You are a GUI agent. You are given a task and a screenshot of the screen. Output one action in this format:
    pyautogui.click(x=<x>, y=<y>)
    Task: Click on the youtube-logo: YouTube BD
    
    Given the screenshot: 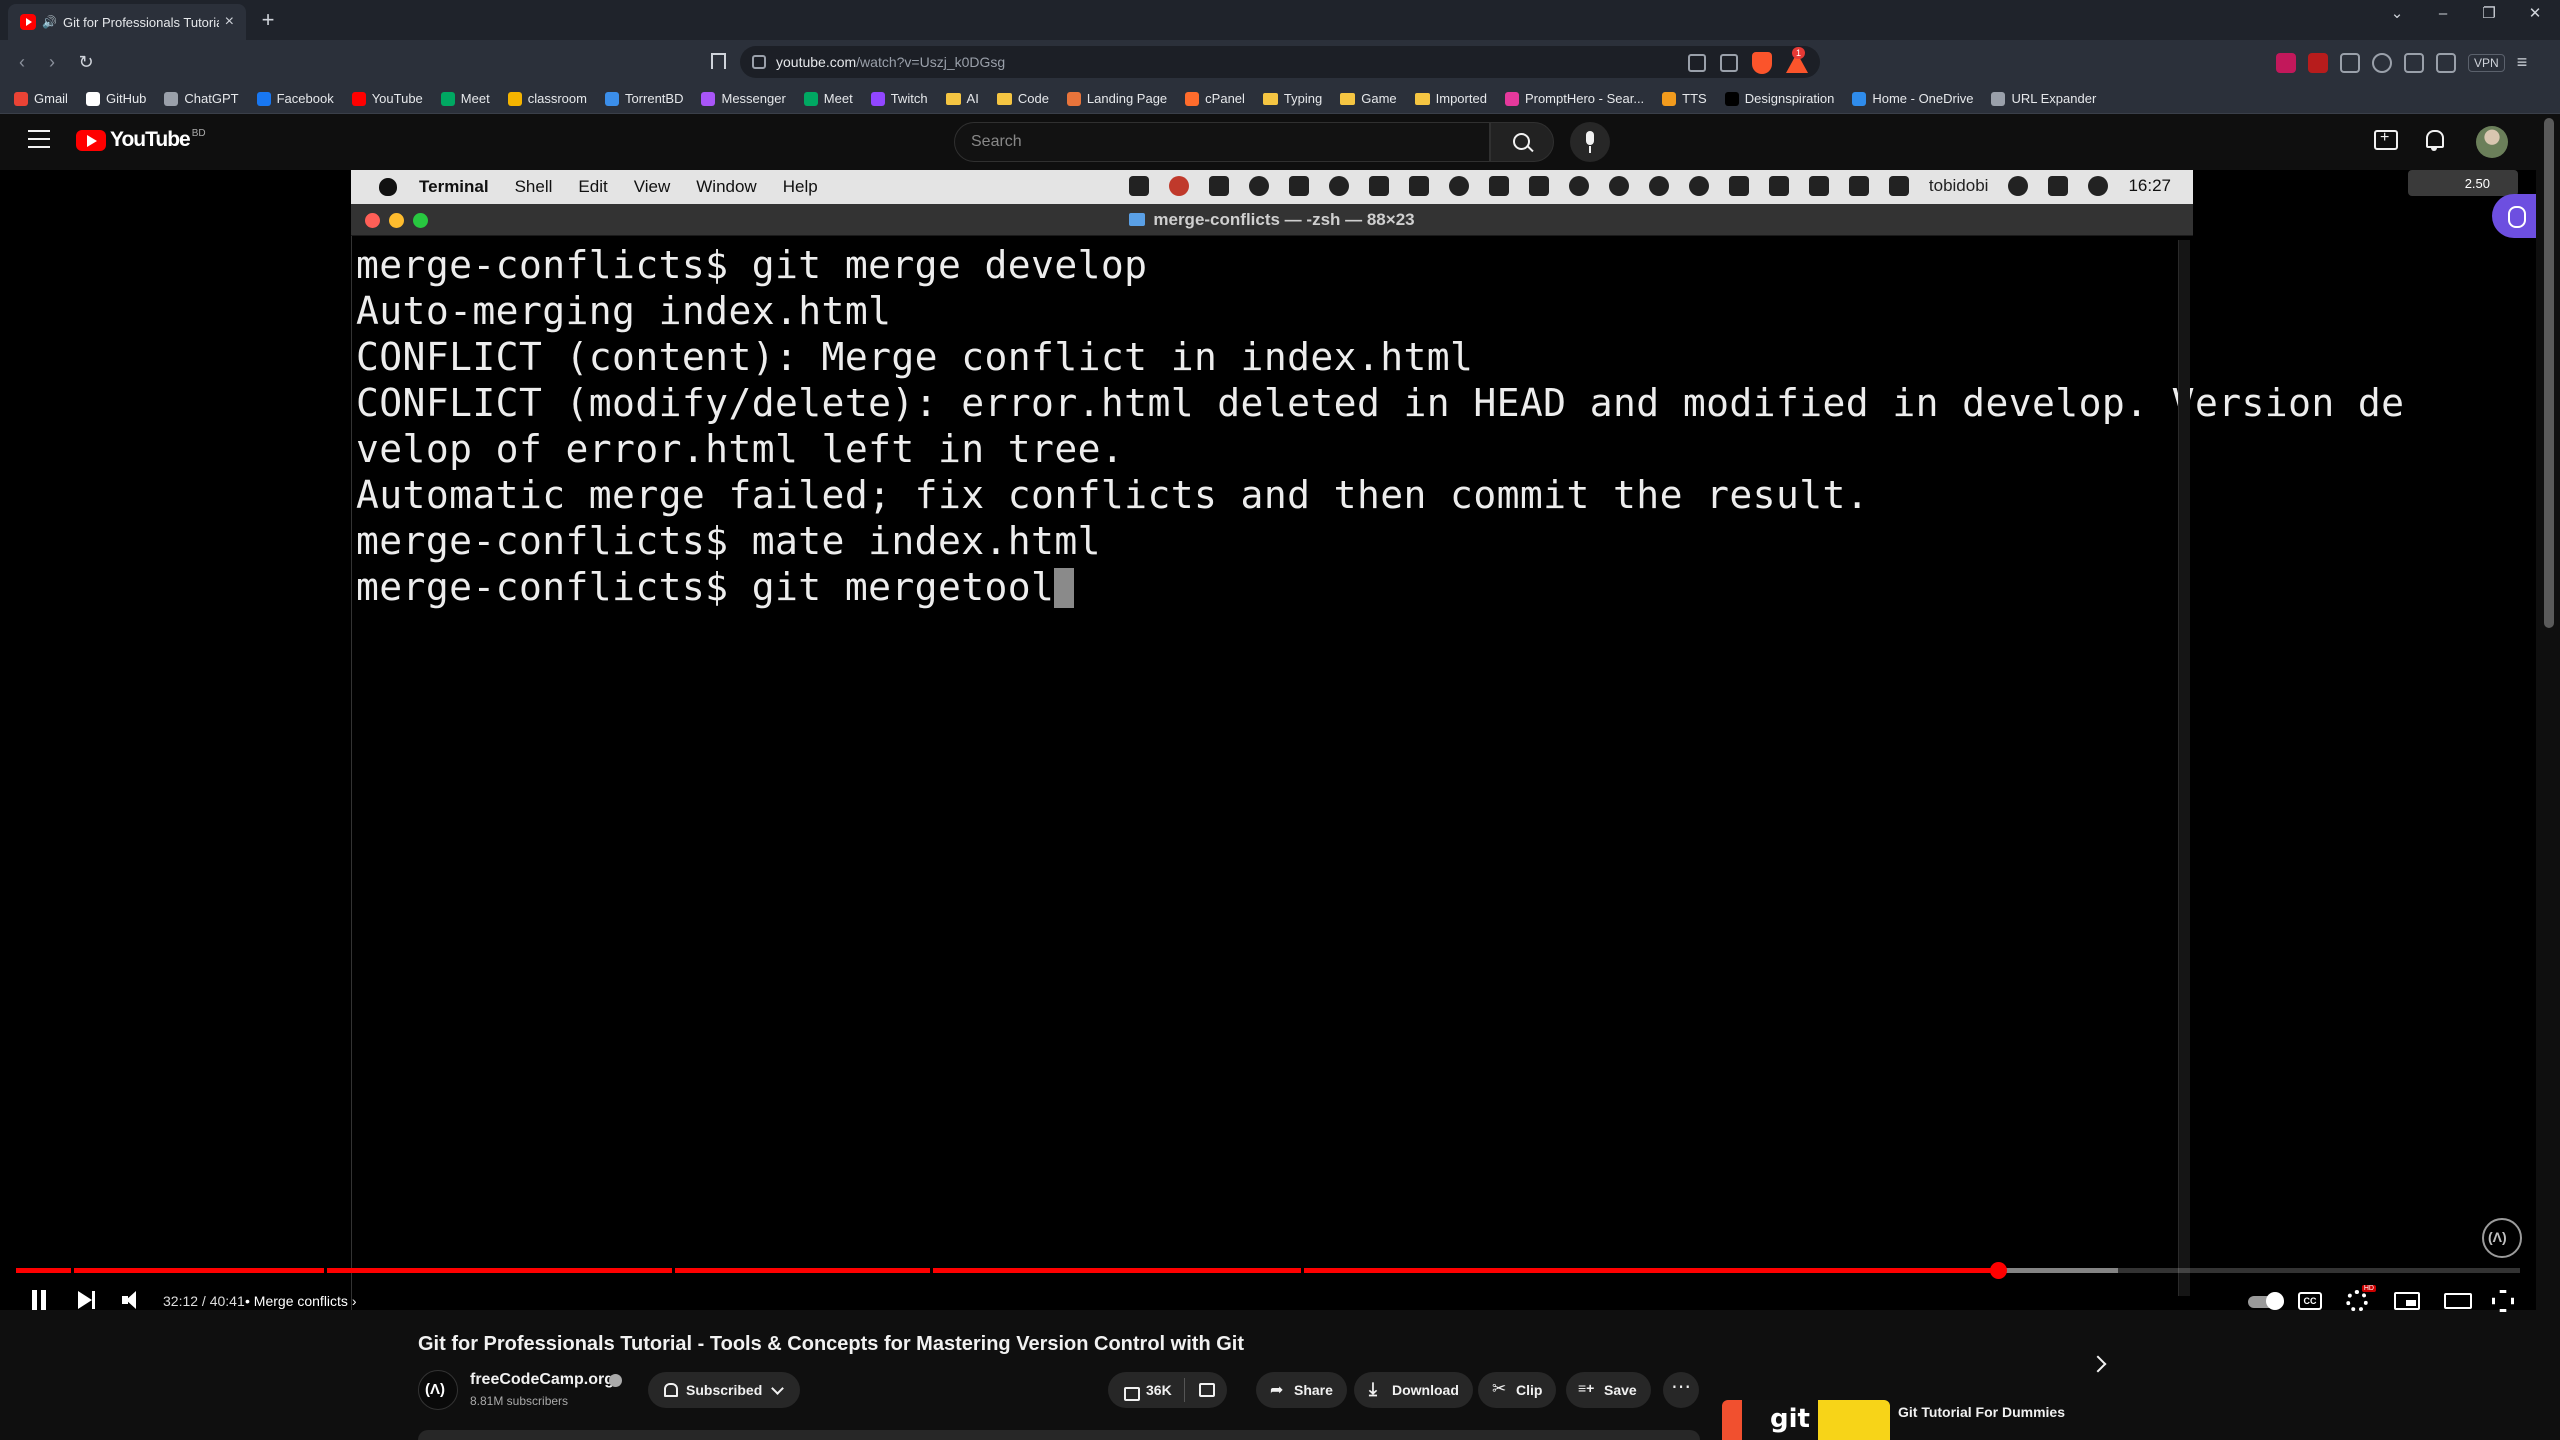 What is the action you would take?
    pyautogui.click(x=141, y=140)
    